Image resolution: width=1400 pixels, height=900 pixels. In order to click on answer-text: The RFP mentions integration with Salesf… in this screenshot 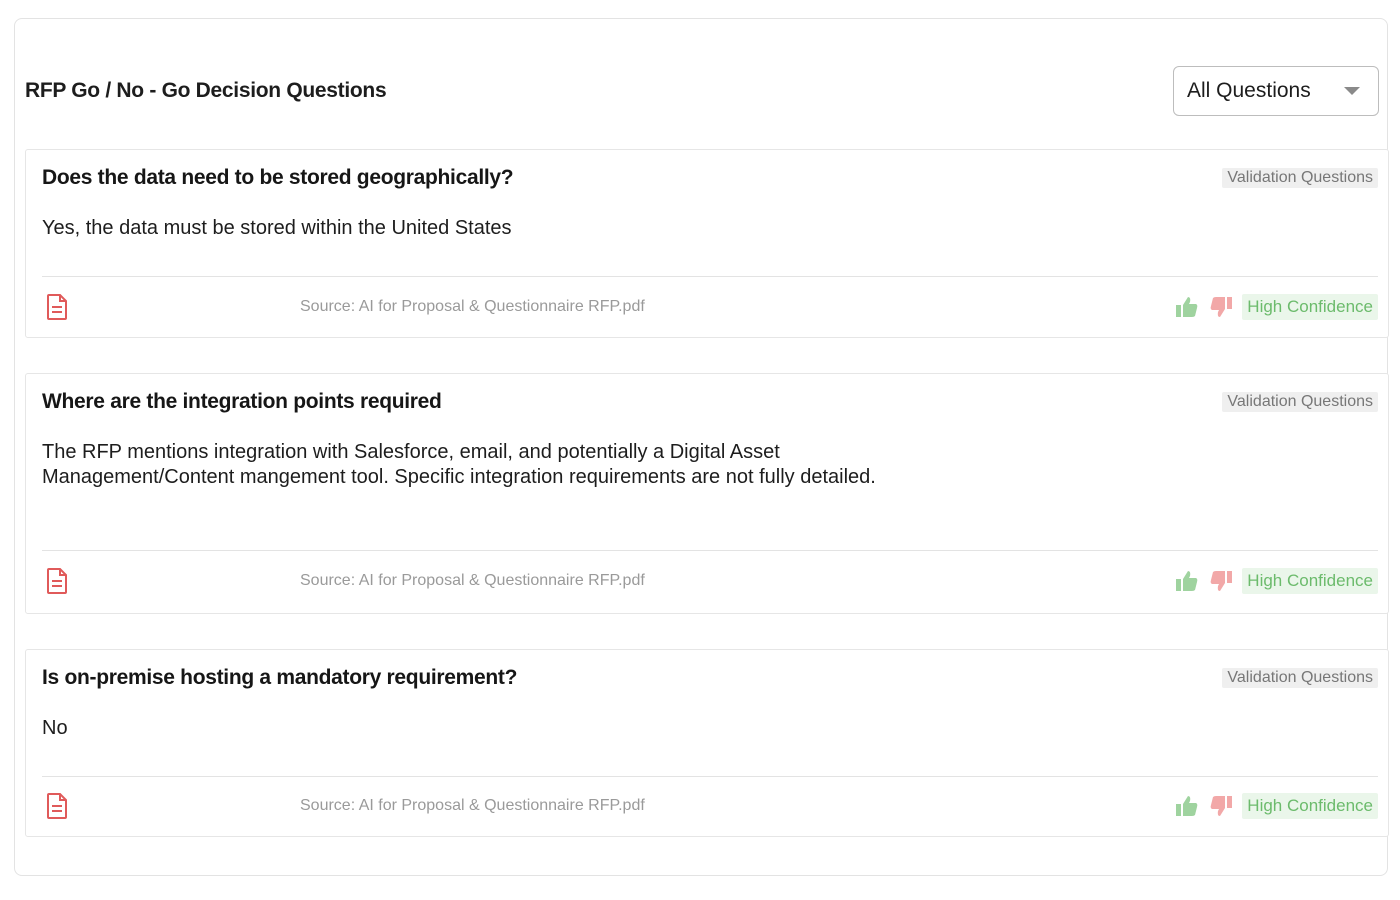, I will do `click(459, 464)`.